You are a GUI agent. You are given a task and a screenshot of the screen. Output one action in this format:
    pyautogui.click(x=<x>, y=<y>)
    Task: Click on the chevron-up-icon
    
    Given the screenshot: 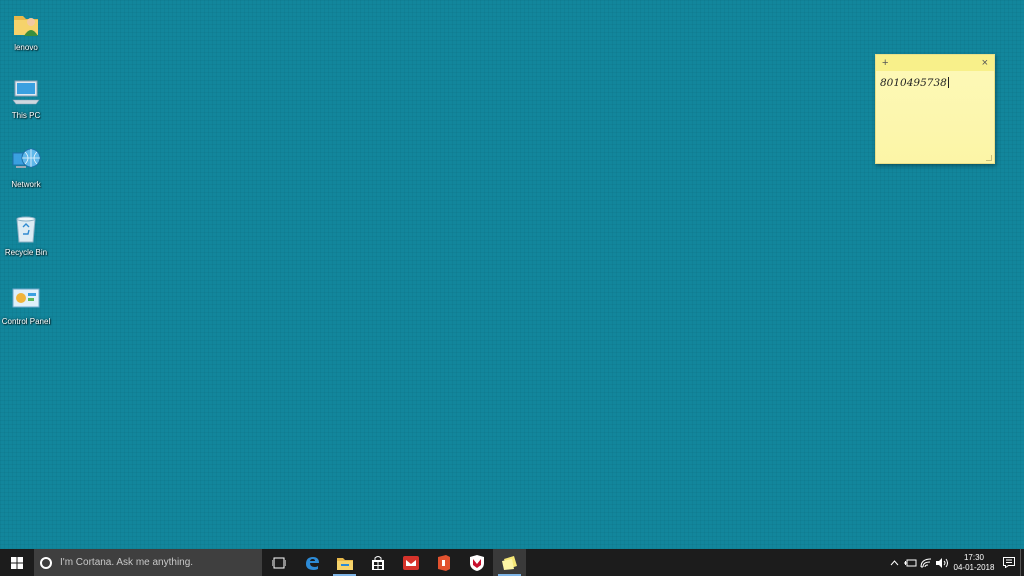 What is the action you would take?
    pyautogui.click(x=894, y=562)
    